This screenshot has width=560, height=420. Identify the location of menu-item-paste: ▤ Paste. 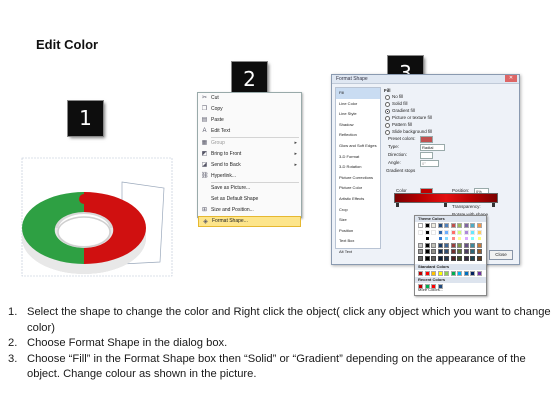
(249, 120).